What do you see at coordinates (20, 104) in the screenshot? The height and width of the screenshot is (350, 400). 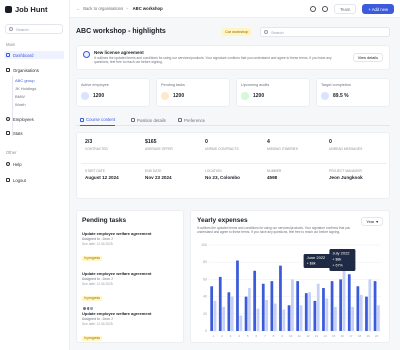 I see `sidebar-subitem-wurth: Wurth` at bounding box center [20, 104].